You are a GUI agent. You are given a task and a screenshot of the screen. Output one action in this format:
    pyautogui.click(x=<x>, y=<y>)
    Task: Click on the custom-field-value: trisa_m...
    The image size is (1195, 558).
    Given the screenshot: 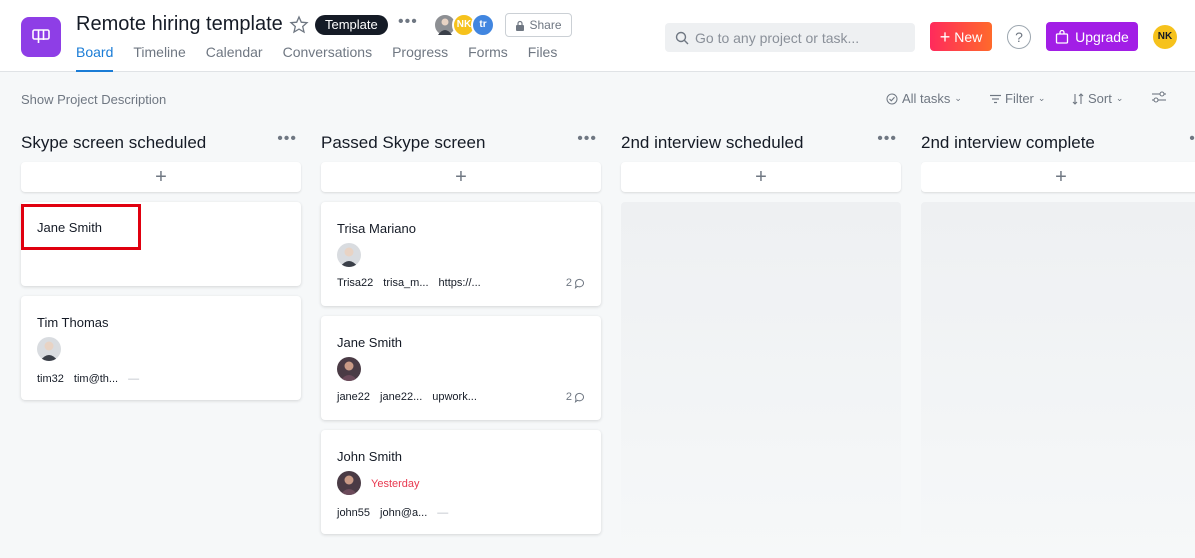 What is the action you would take?
    pyautogui.click(x=406, y=283)
    